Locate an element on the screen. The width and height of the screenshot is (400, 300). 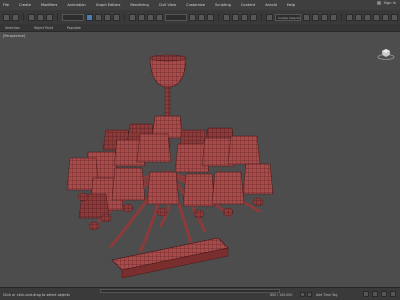
layer-explorer-icon is located at coordinates (324, 17).